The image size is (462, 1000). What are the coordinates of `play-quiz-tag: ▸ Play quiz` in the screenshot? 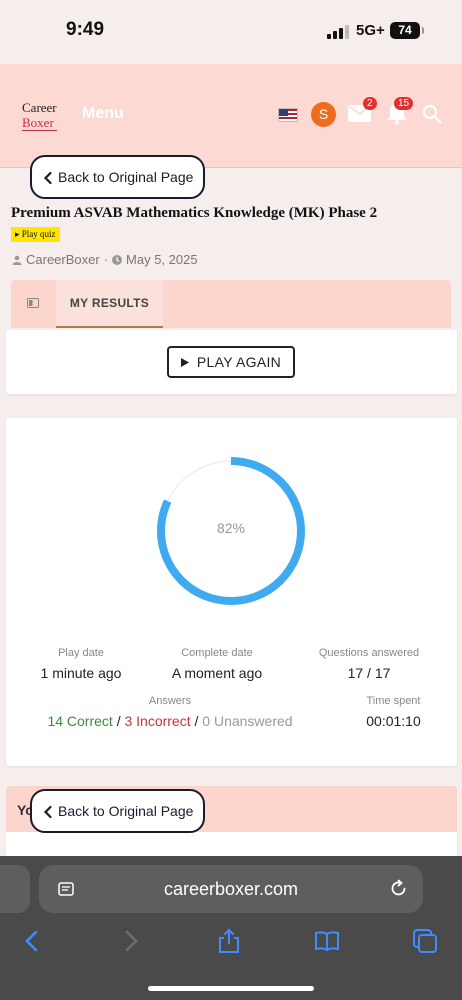 It's located at (35, 234).